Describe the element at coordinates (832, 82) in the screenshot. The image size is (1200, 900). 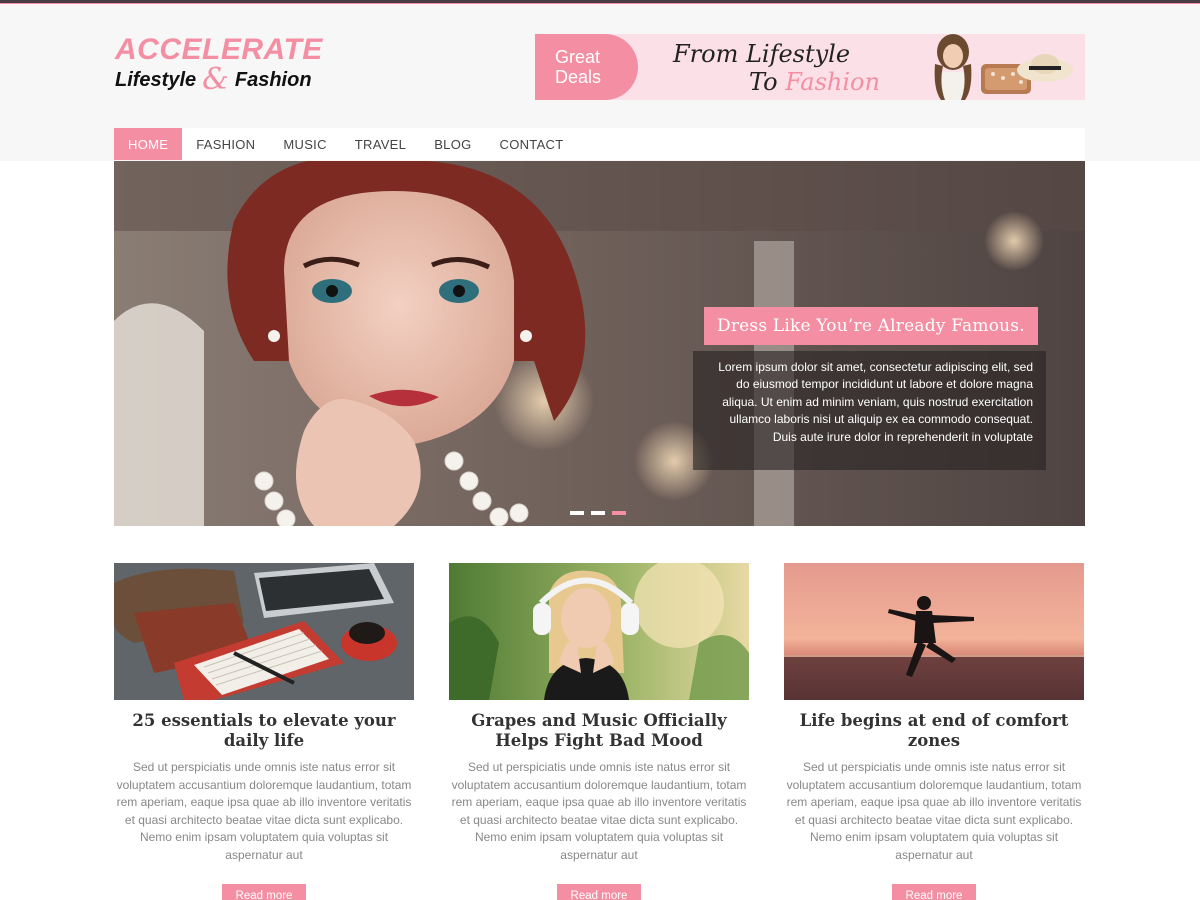
I see `banner-headline-fashion: Fashion` at that location.